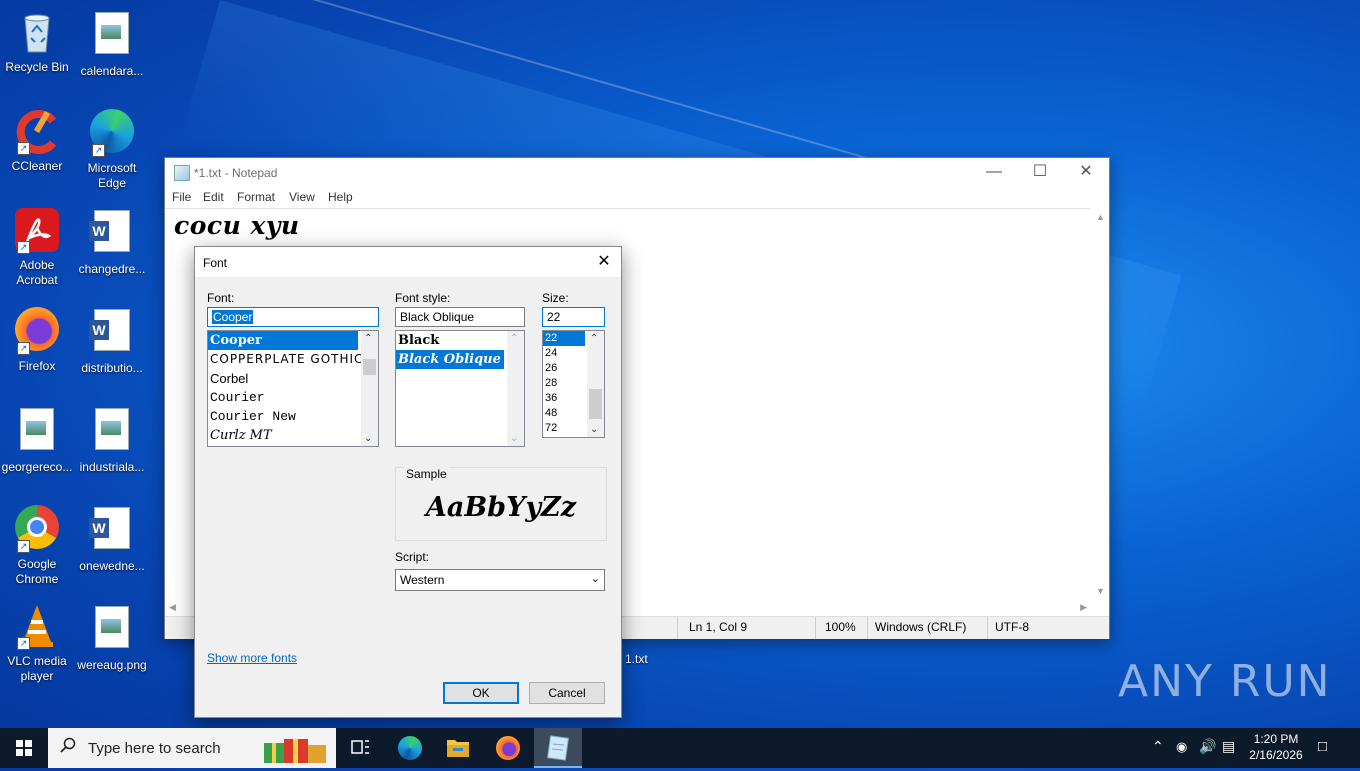 This screenshot has width=1360, height=771. I want to click on clock-time: 1:20 PM, so click(1276, 739).